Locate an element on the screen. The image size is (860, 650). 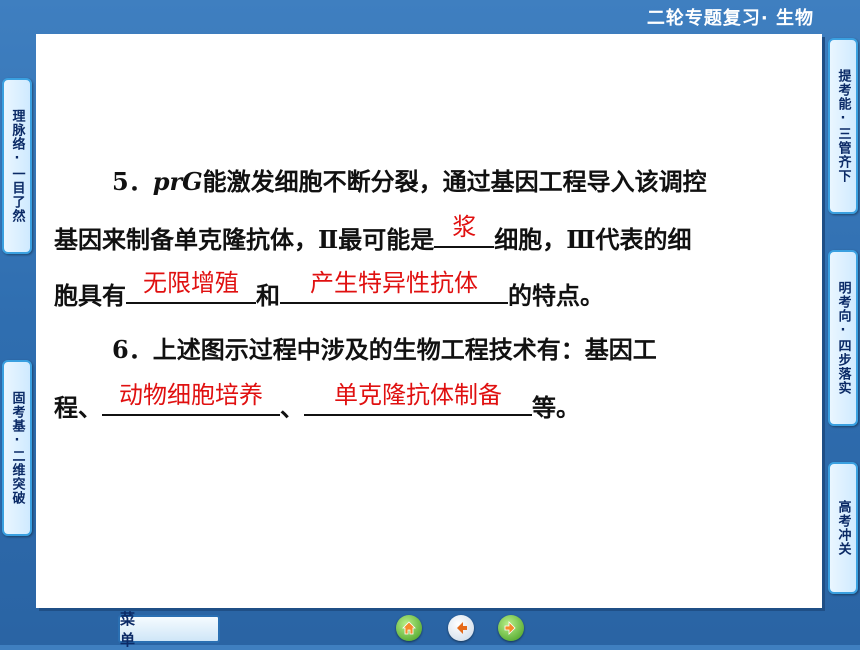
q6-line2: 程、 动物细胞培养、 单克隆抗体制备 等。 is located at coordinates (317, 402).